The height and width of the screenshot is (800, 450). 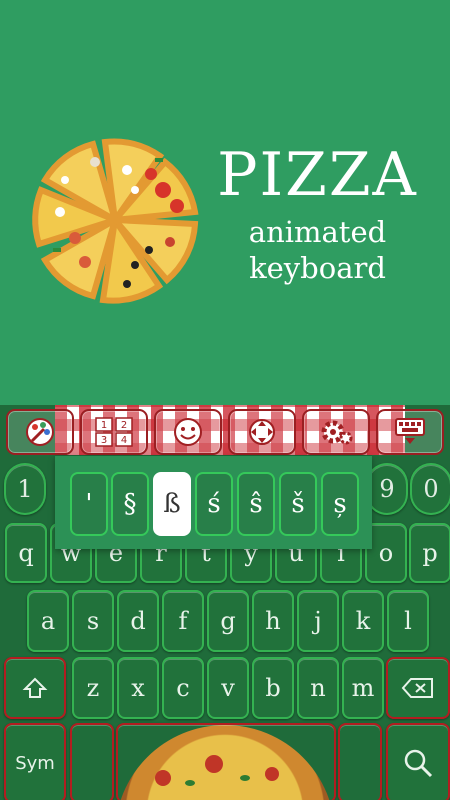 What do you see at coordinates (104, 425) in the screenshot?
I see `svg-text: 1` at bounding box center [104, 425].